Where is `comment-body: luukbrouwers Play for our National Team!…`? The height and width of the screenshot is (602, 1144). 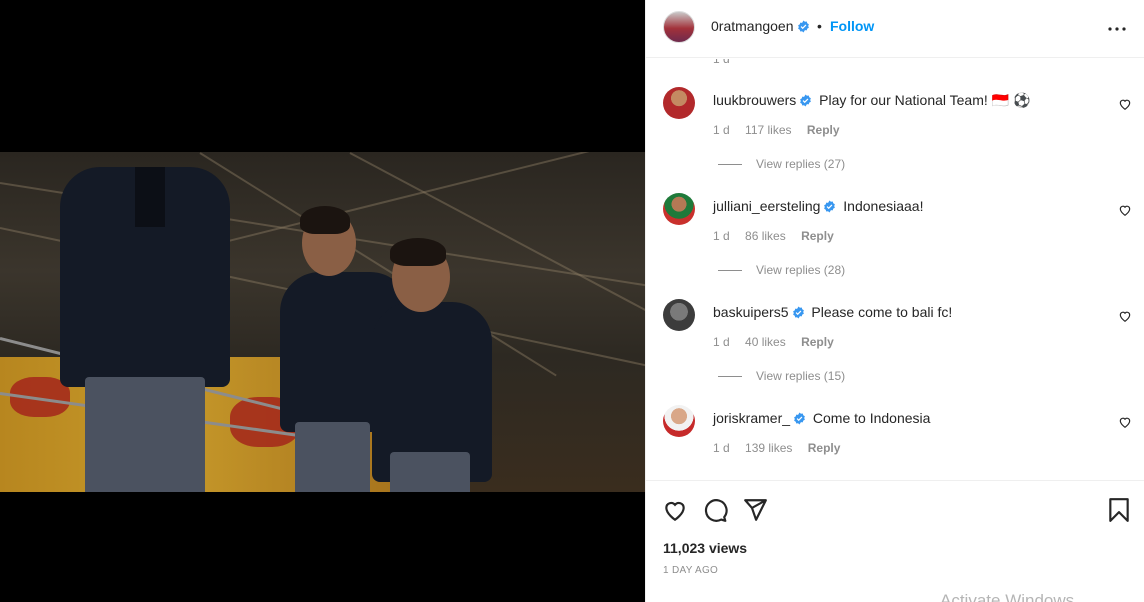
comment-body: luukbrouwers Play for our National Team!… is located at coordinates (871, 100).